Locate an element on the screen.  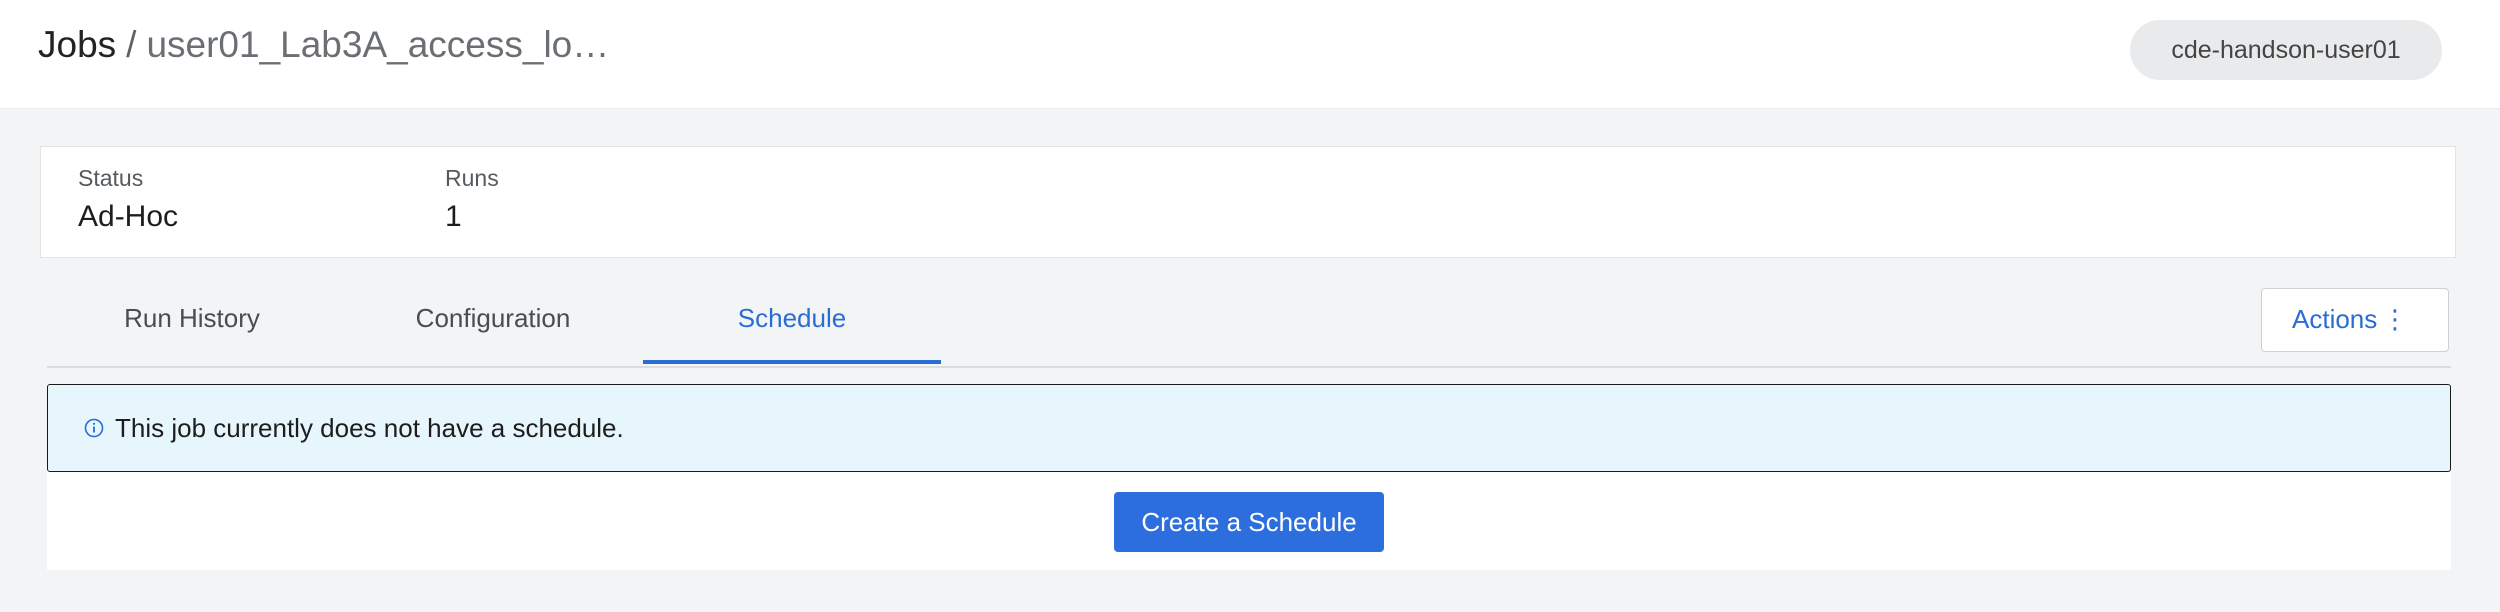
runs-label: Runs is located at coordinates (472, 178).